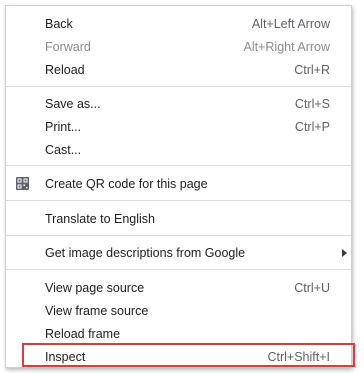 Image resolution: width=364 pixels, height=375 pixels. What do you see at coordinates (178, 287) in the screenshot?
I see `menu-item-view-page-source: View page source Ctrl+U` at bounding box center [178, 287].